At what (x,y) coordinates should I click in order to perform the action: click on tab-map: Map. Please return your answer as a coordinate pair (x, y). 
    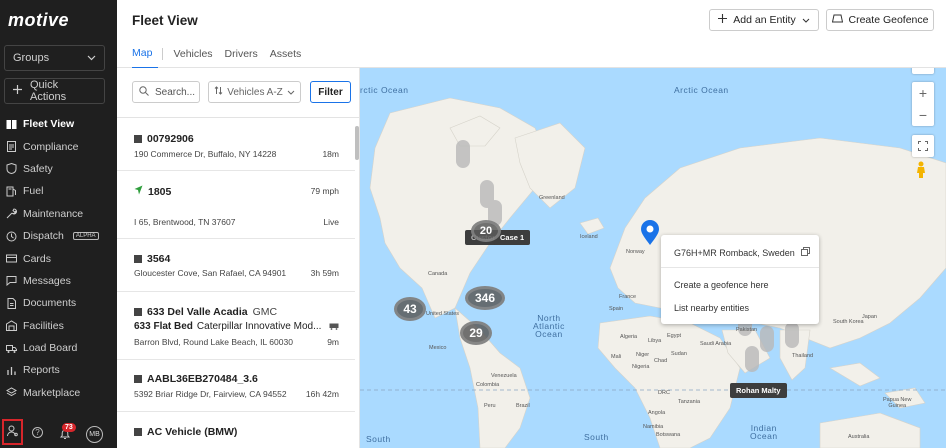
    Looking at the image, I should click on (145, 58).